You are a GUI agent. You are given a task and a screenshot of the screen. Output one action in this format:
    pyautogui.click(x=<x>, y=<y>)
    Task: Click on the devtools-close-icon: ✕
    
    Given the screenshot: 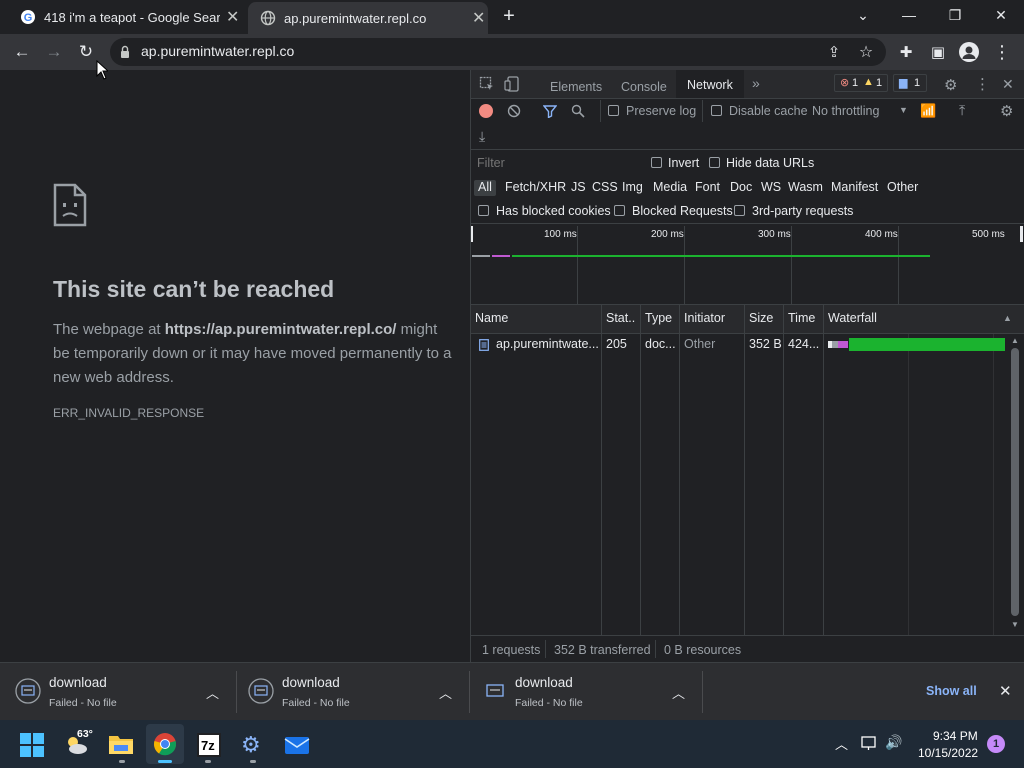 What is the action you would take?
    pyautogui.click(x=1008, y=84)
    